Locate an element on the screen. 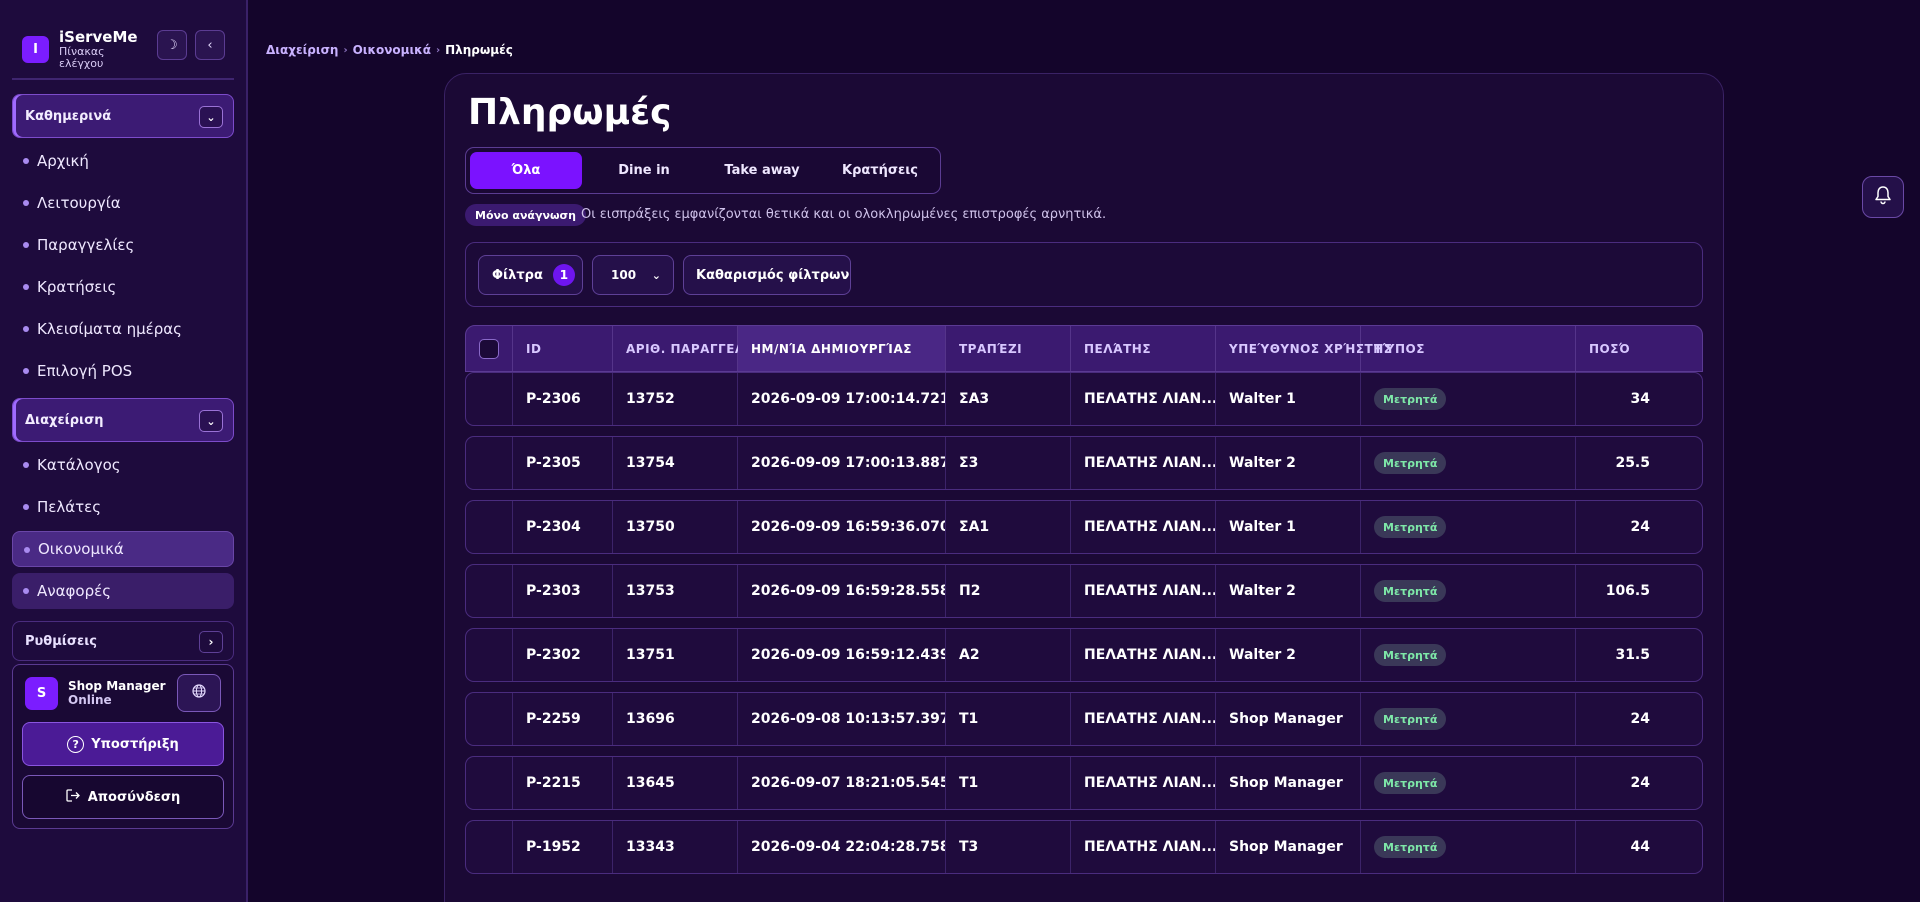 The image size is (1920, 902). breadcrumb-link: Διαχείριση is located at coordinates (302, 50).